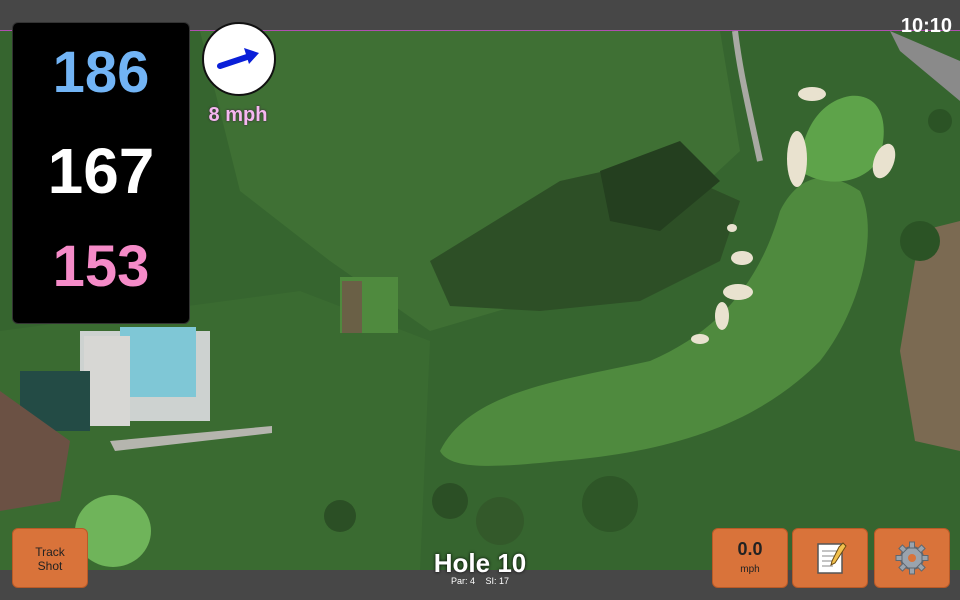  What do you see at coordinates (50, 552) in the screenshot?
I see `track-shot-label-1: Track` at bounding box center [50, 552].